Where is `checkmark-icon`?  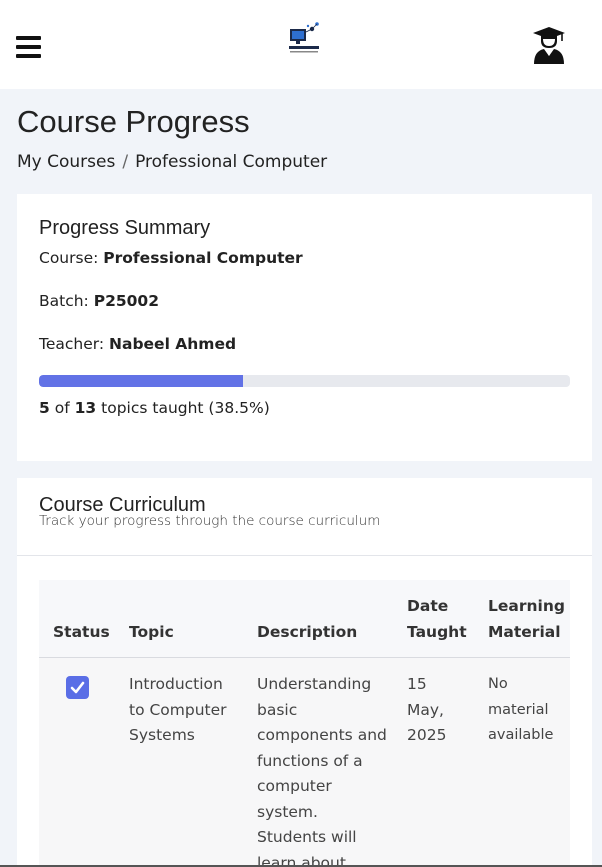
checkmark-icon is located at coordinates (77, 687).